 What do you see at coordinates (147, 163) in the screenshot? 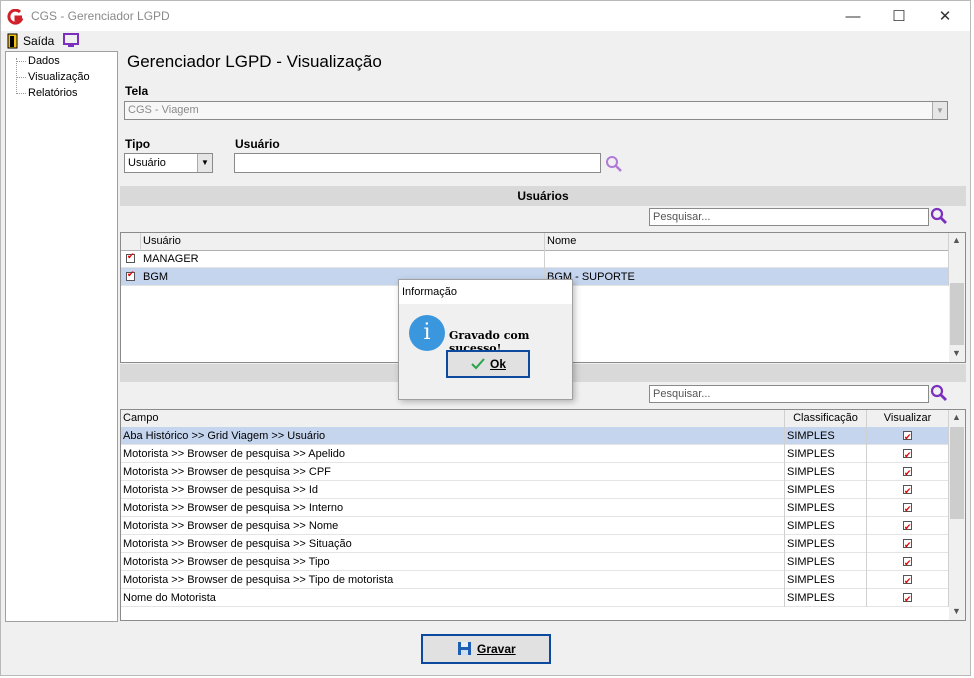
I see `tipo-select-value: Usuário` at bounding box center [147, 163].